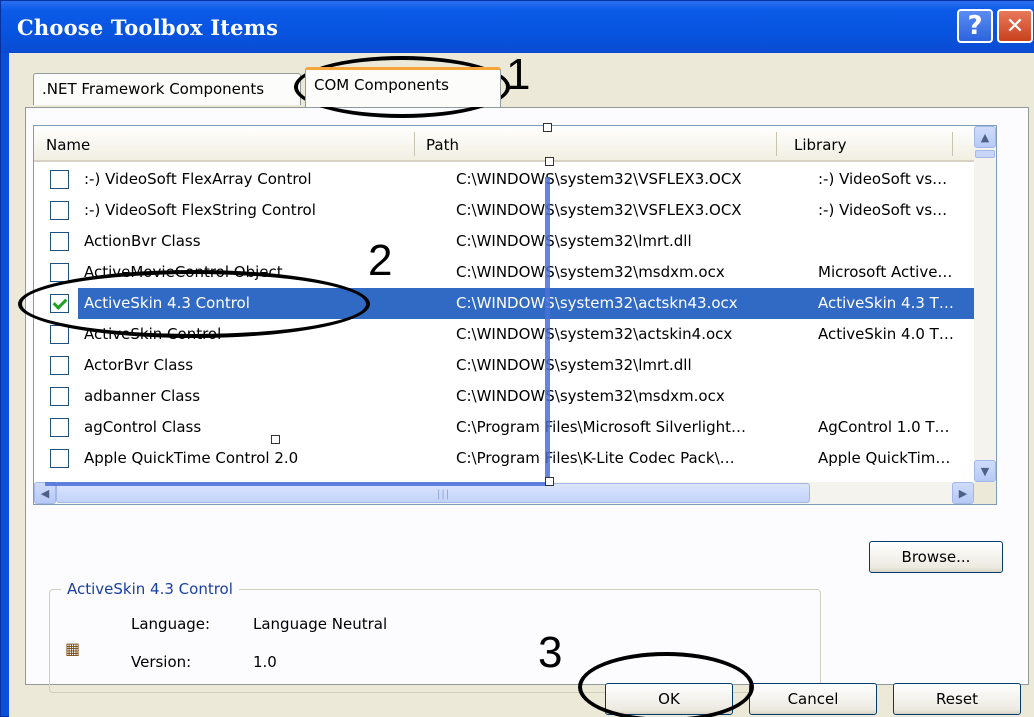 This screenshot has width=1034, height=717. What do you see at coordinates (813, 699) in the screenshot?
I see `cancel-button: Cancel` at bounding box center [813, 699].